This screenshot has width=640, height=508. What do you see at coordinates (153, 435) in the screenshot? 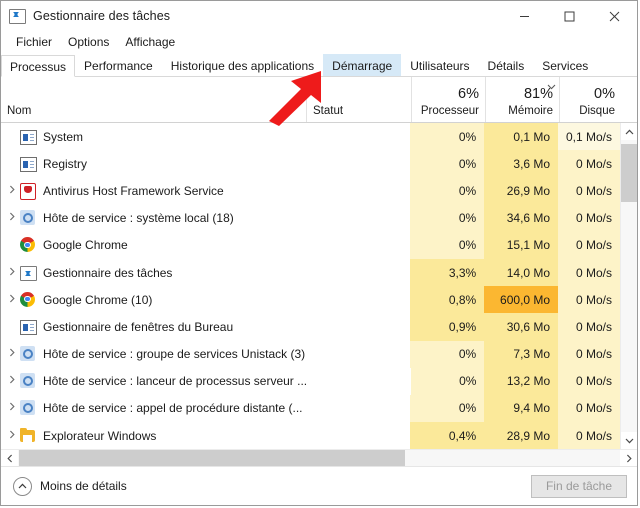
I see `process-name-cell: Explorateur Windows` at bounding box center [153, 435].